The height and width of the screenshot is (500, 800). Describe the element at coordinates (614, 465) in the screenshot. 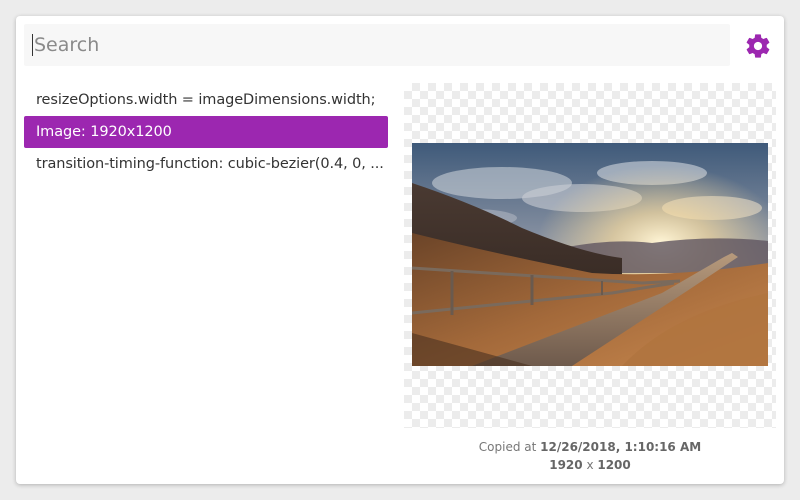

I see `image-height: 1200` at that location.